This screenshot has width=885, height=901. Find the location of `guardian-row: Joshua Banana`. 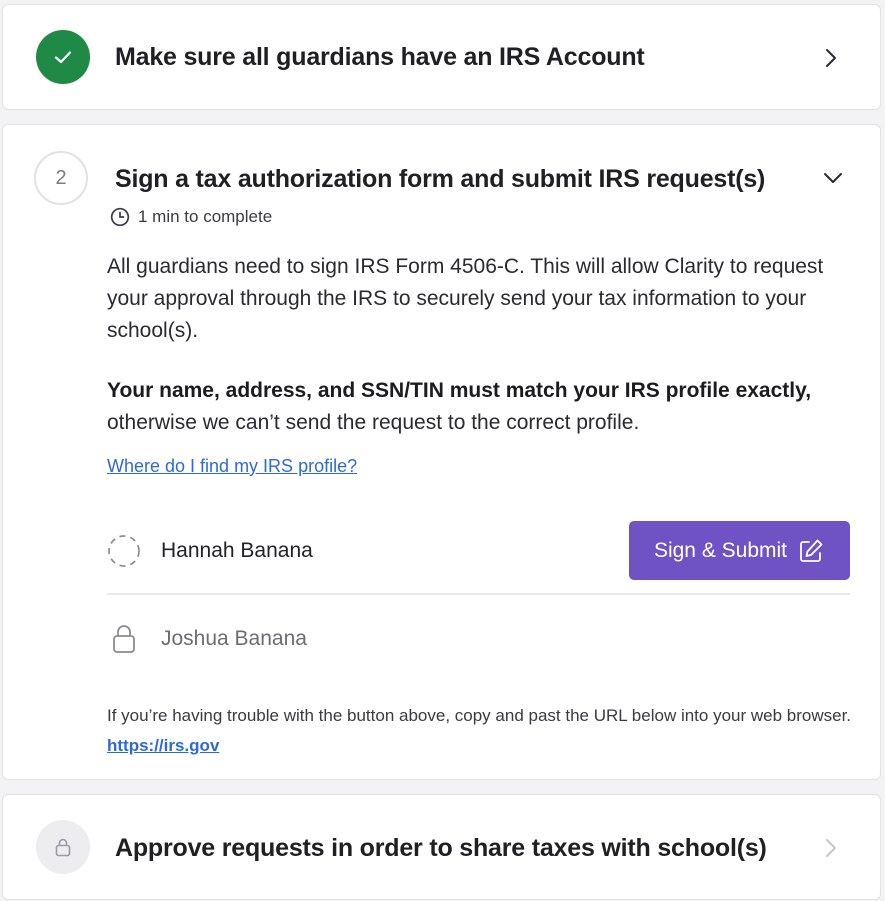

guardian-row: Joshua Banana is located at coordinates (207, 639).